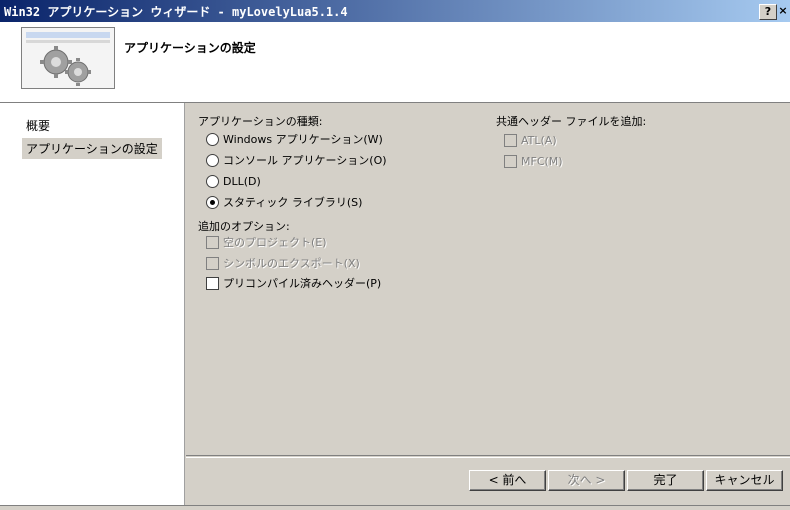 The height and width of the screenshot is (510, 790). Describe the element at coordinates (260, 121) in the screenshot. I see `app-type-label: アプリケーションの種類:` at that location.